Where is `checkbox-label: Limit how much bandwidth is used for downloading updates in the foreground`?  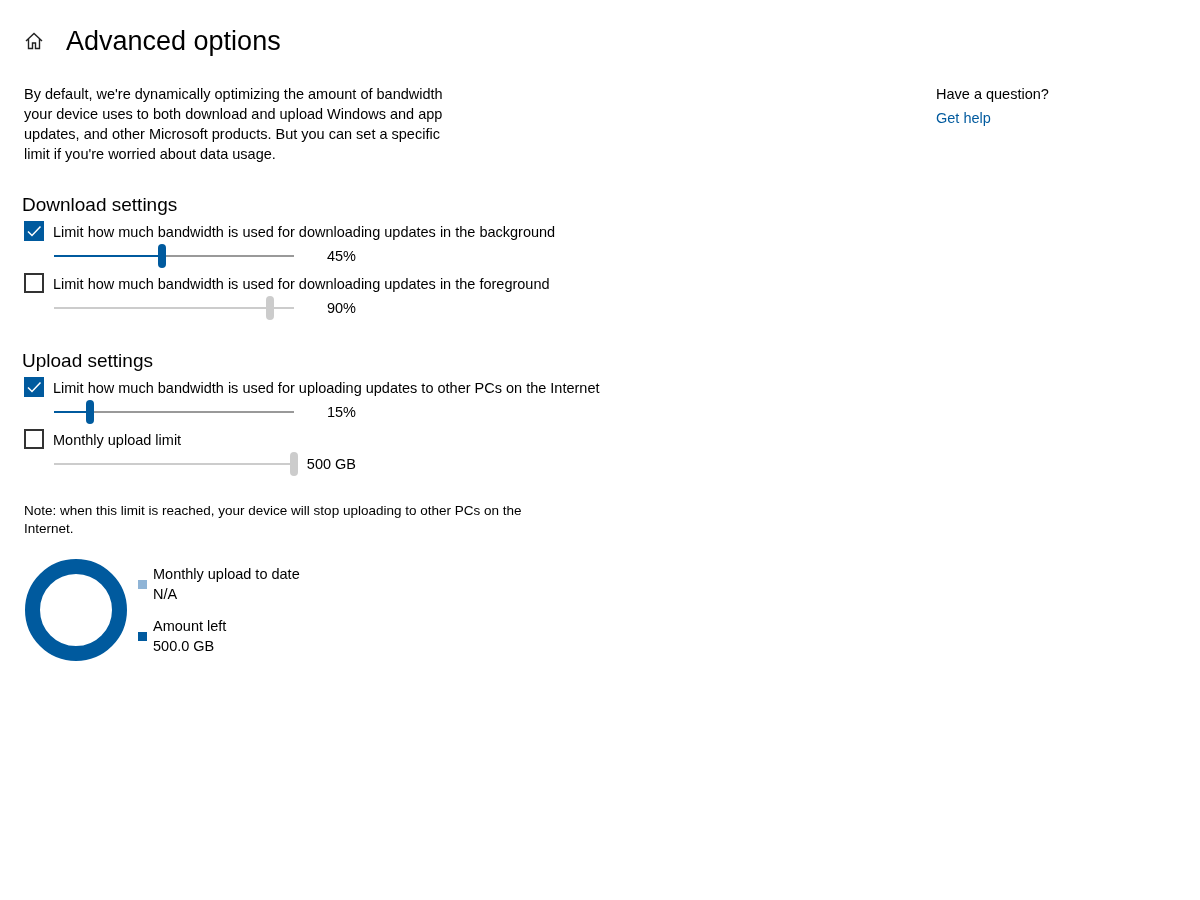 checkbox-label: Limit how much bandwidth is used for downloading updates in the foreground is located at coordinates (301, 284).